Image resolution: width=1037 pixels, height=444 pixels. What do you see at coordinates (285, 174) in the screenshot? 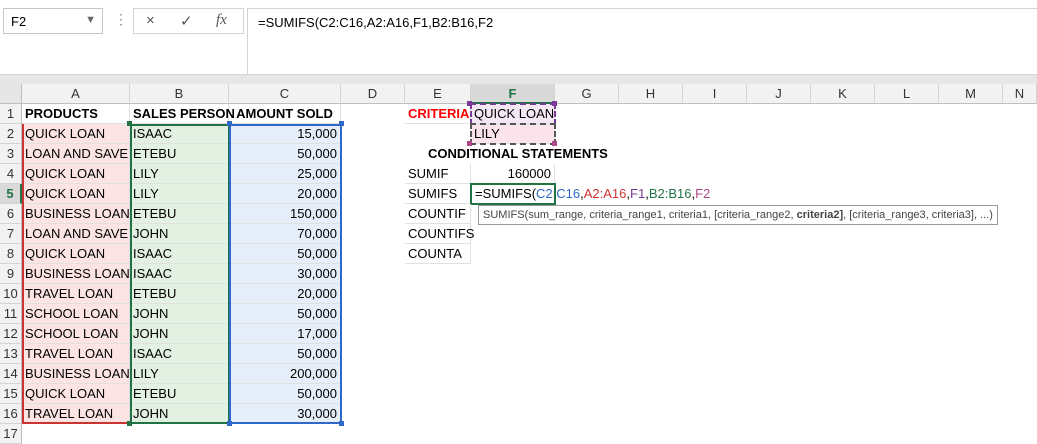
I see `amount-cell: 25,000` at bounding box center [285, 174].